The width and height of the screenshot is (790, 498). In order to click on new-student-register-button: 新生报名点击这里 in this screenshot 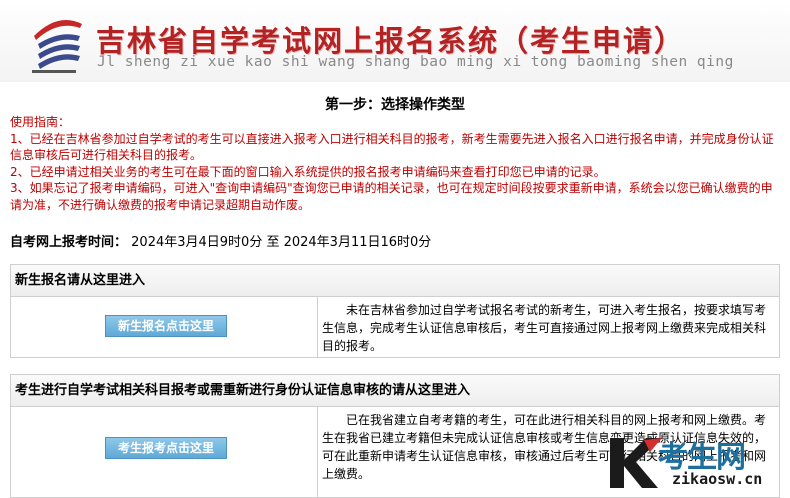, I will do `click(166, 326)`.